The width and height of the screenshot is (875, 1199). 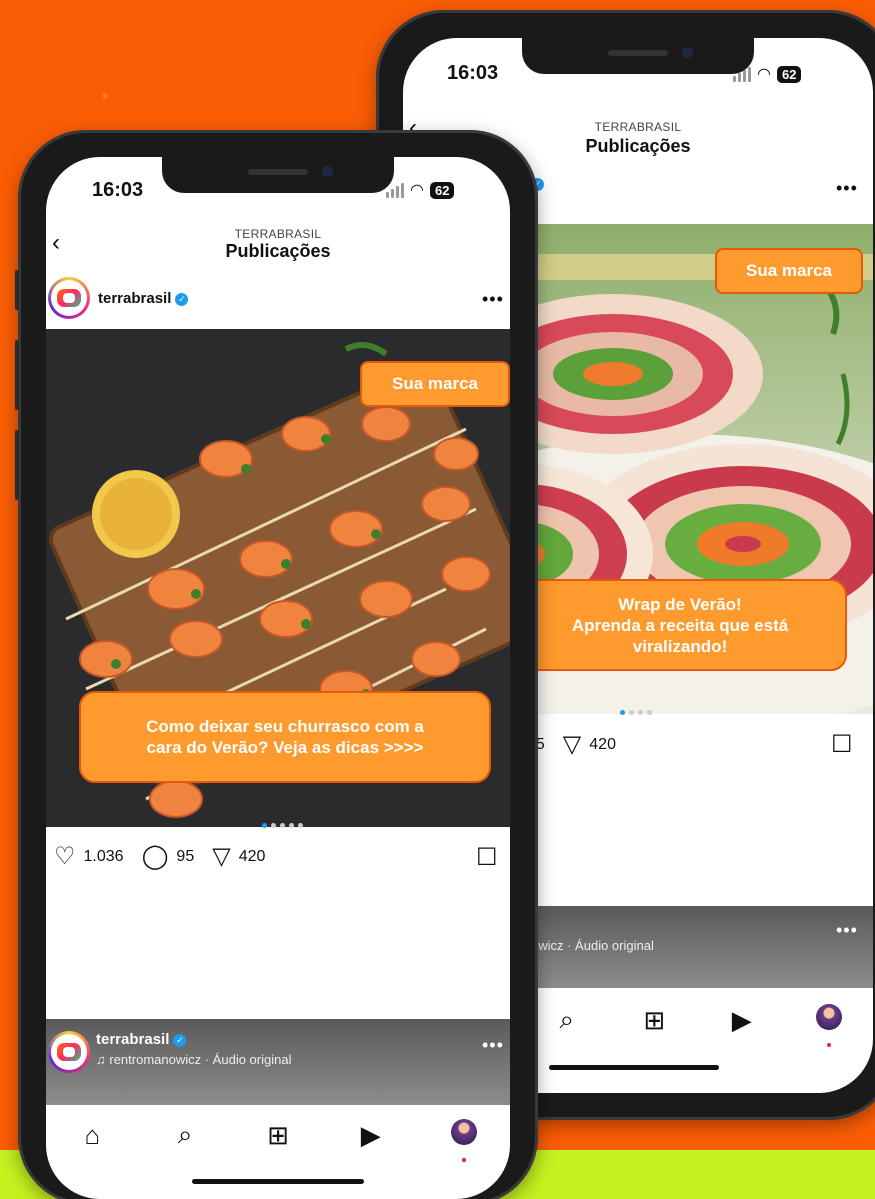 What do you see at coordinates (92, 1135) in the screenshot?
I see `home-icon: ⌂` at bounding box center [92, 1135].